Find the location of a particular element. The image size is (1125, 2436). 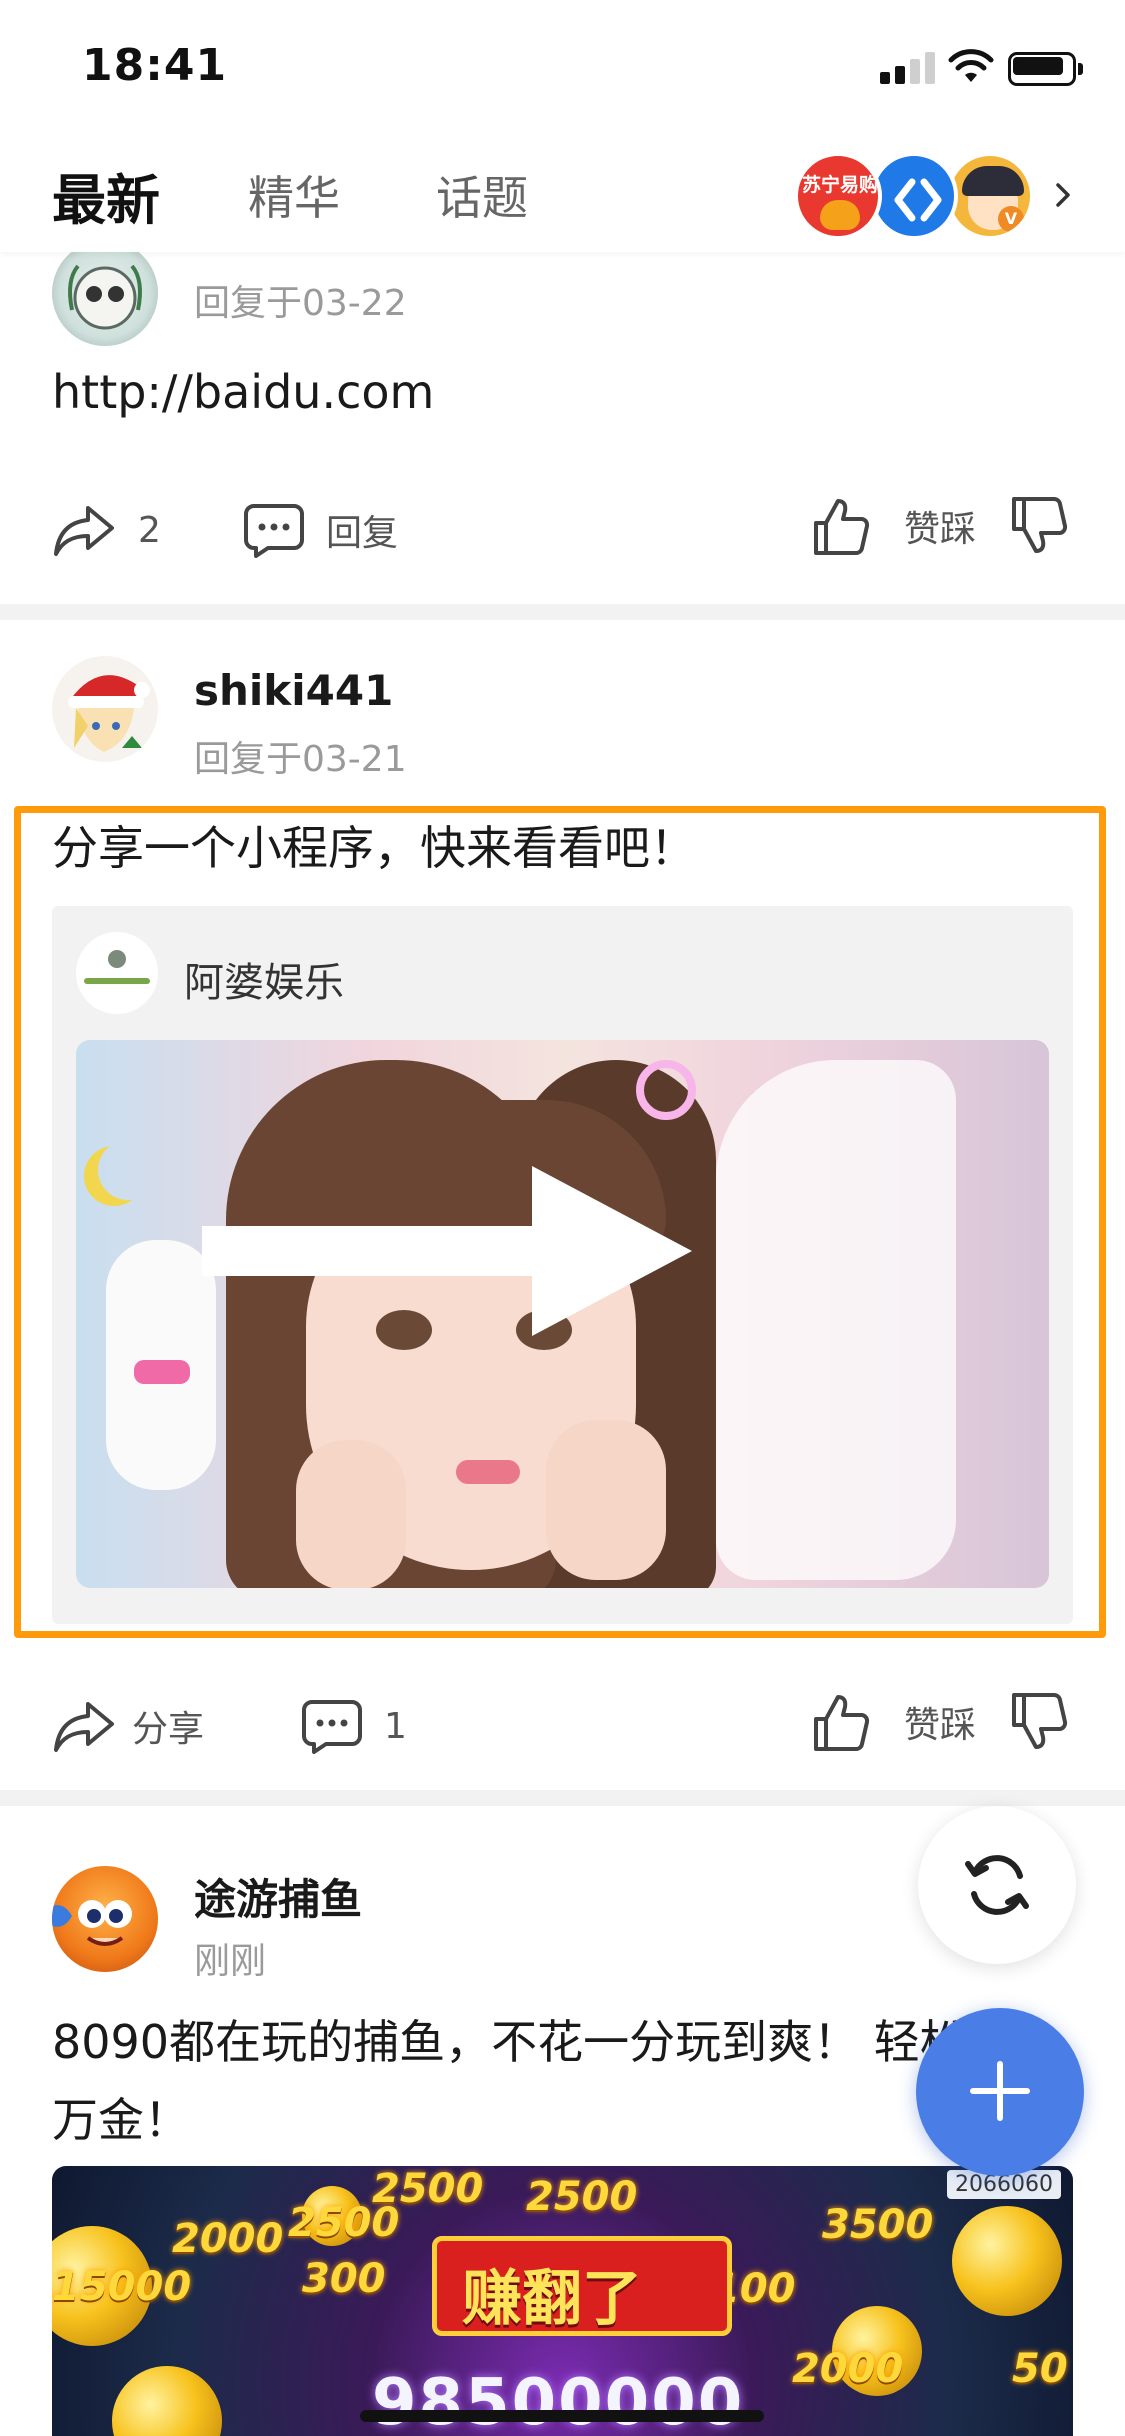

compose-button is located at coordinates (1000, 2092).